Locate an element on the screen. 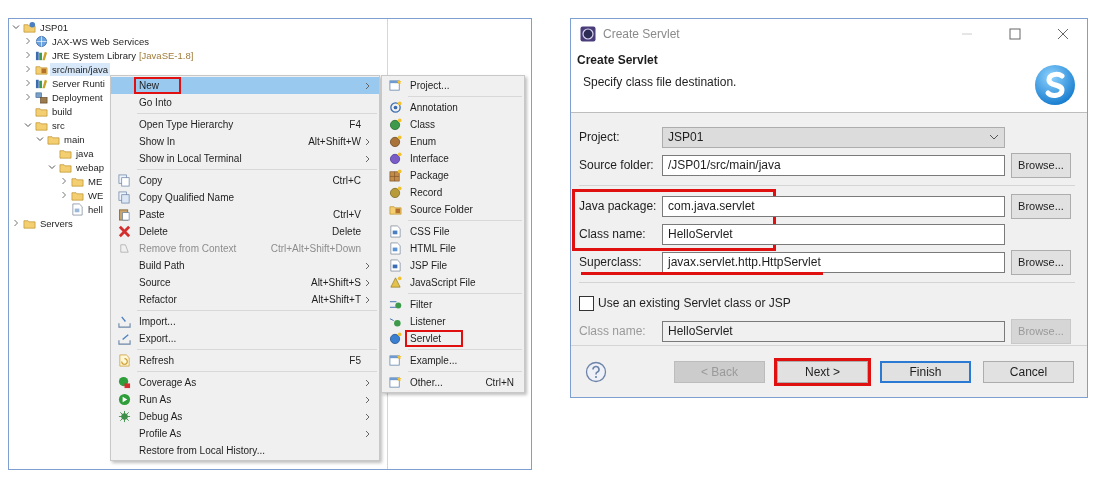 This screenshot has height=481, width=1104. tree-item: webap is located at coordinates (90, 167).